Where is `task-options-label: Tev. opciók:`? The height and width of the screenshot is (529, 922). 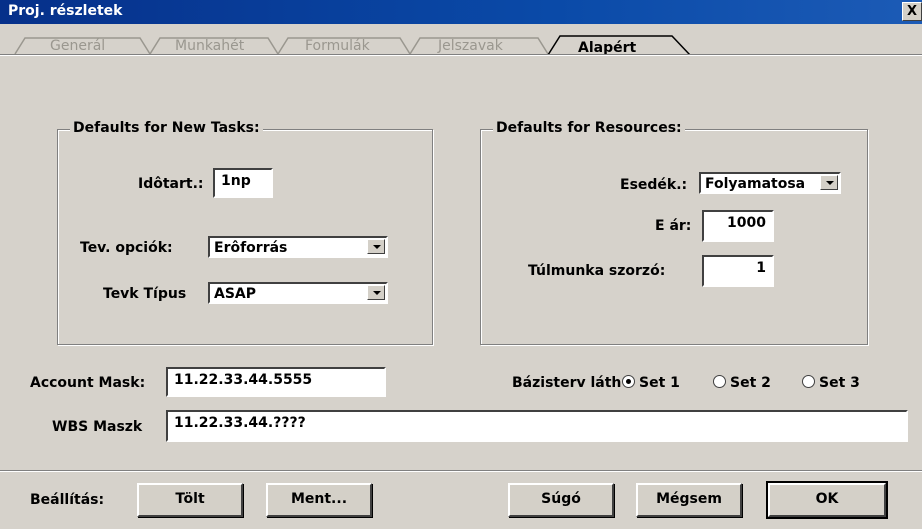
task-options-label: Tev. opciók: is located at coordinates (126, 248).